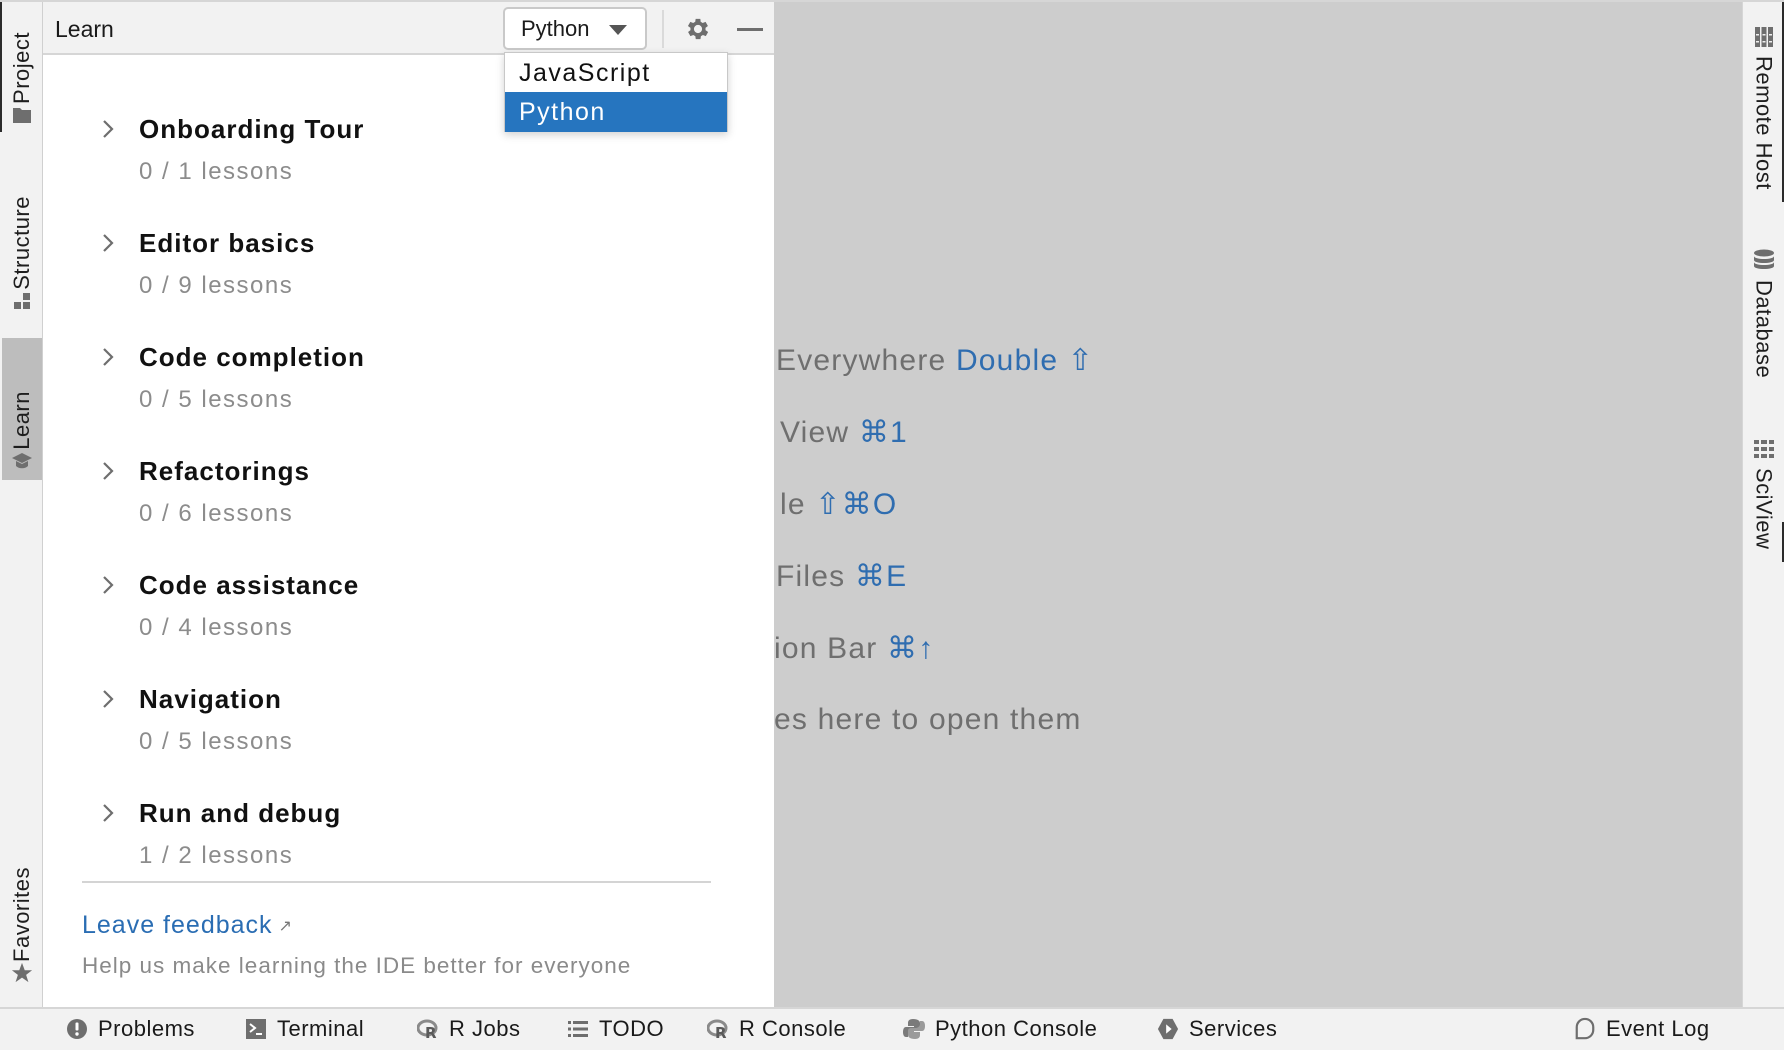 This screenshot has width=1784, height=1050. I want to click on tool-button-services: Services, so click(1217, 1029).